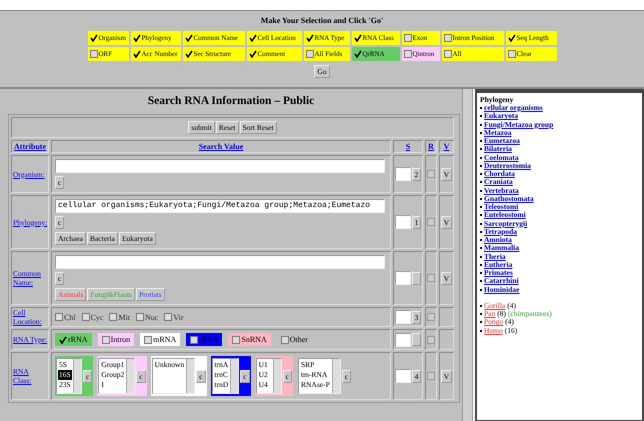  What do you see at coordinates (119, 317) in the screenshot?
I see `location-option: Mit` at bounding box center [119, 317].